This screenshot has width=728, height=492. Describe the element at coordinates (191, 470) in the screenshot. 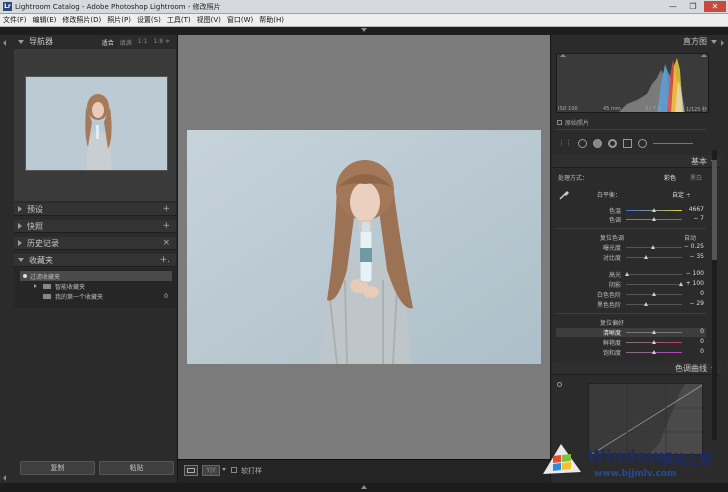

I see `loupe-view-button` at that location.